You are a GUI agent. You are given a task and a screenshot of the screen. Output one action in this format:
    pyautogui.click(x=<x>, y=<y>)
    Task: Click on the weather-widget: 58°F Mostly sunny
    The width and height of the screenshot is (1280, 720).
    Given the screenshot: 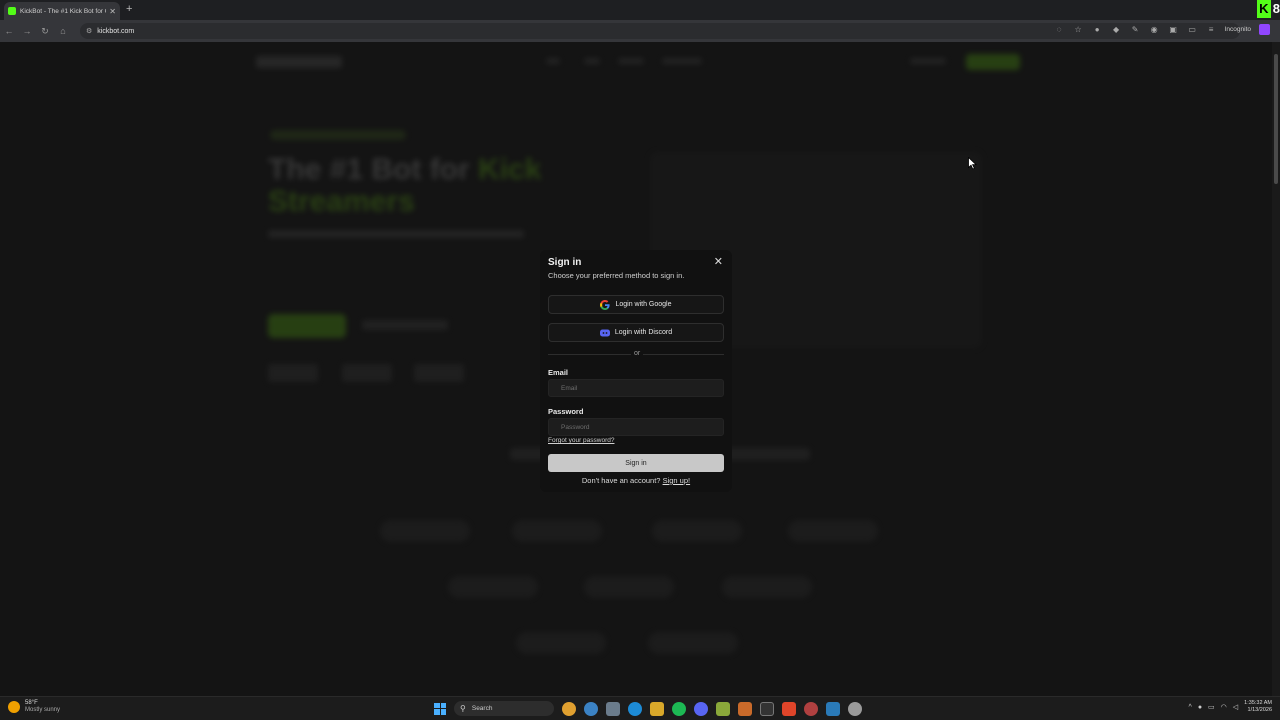 What is the action you would take?
    pyautogui.click(x=34, y=707)
    